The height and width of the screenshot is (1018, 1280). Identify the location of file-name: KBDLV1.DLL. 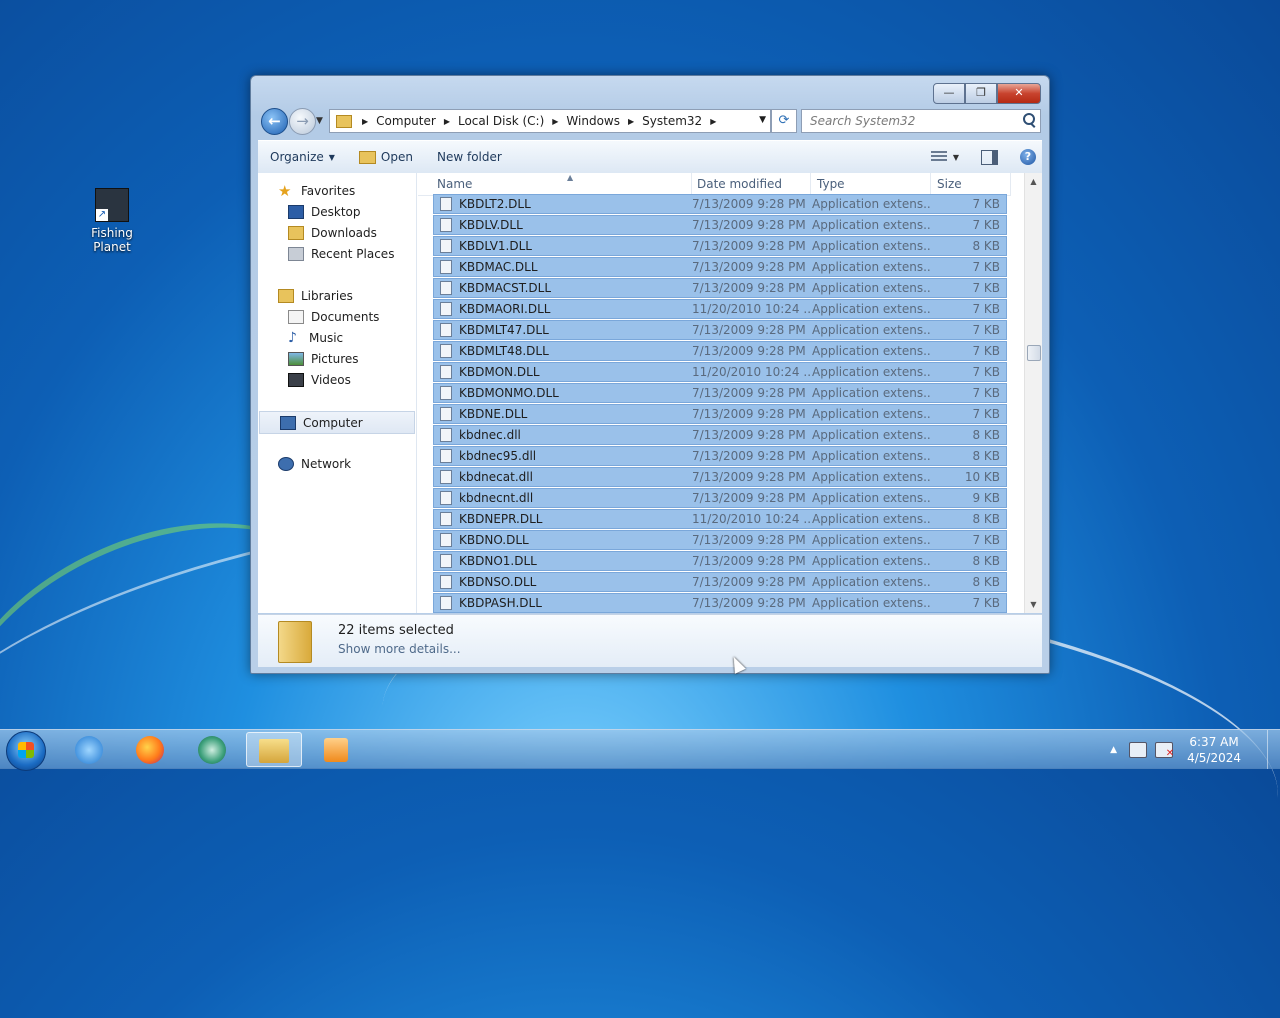
(495, 246).